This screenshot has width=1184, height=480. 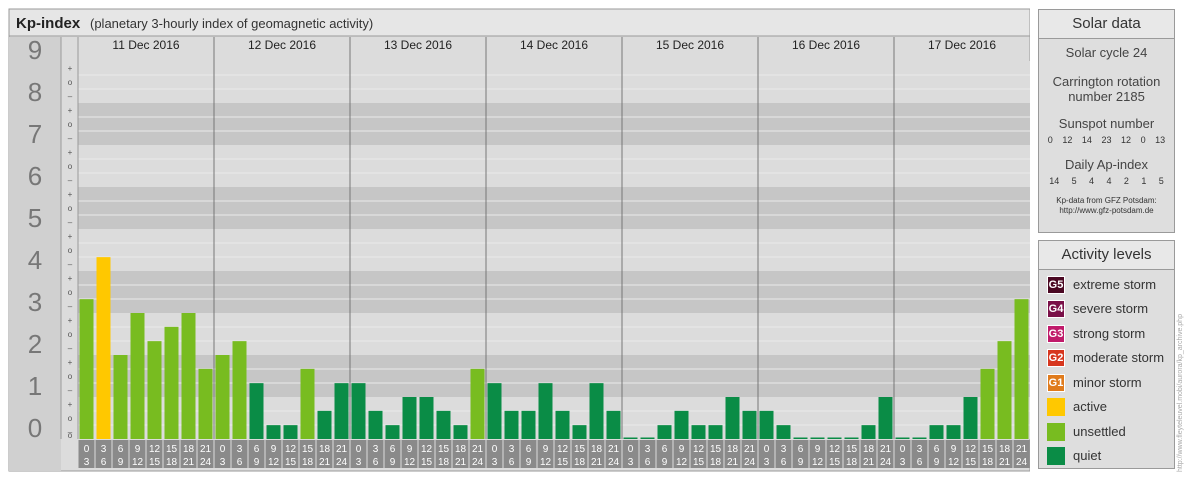 What do you see at coordinates (1105, 357) in the screenshot?
I see `level-moderate-storm: G2 moderate storm` at bounding box center [1105, 357].